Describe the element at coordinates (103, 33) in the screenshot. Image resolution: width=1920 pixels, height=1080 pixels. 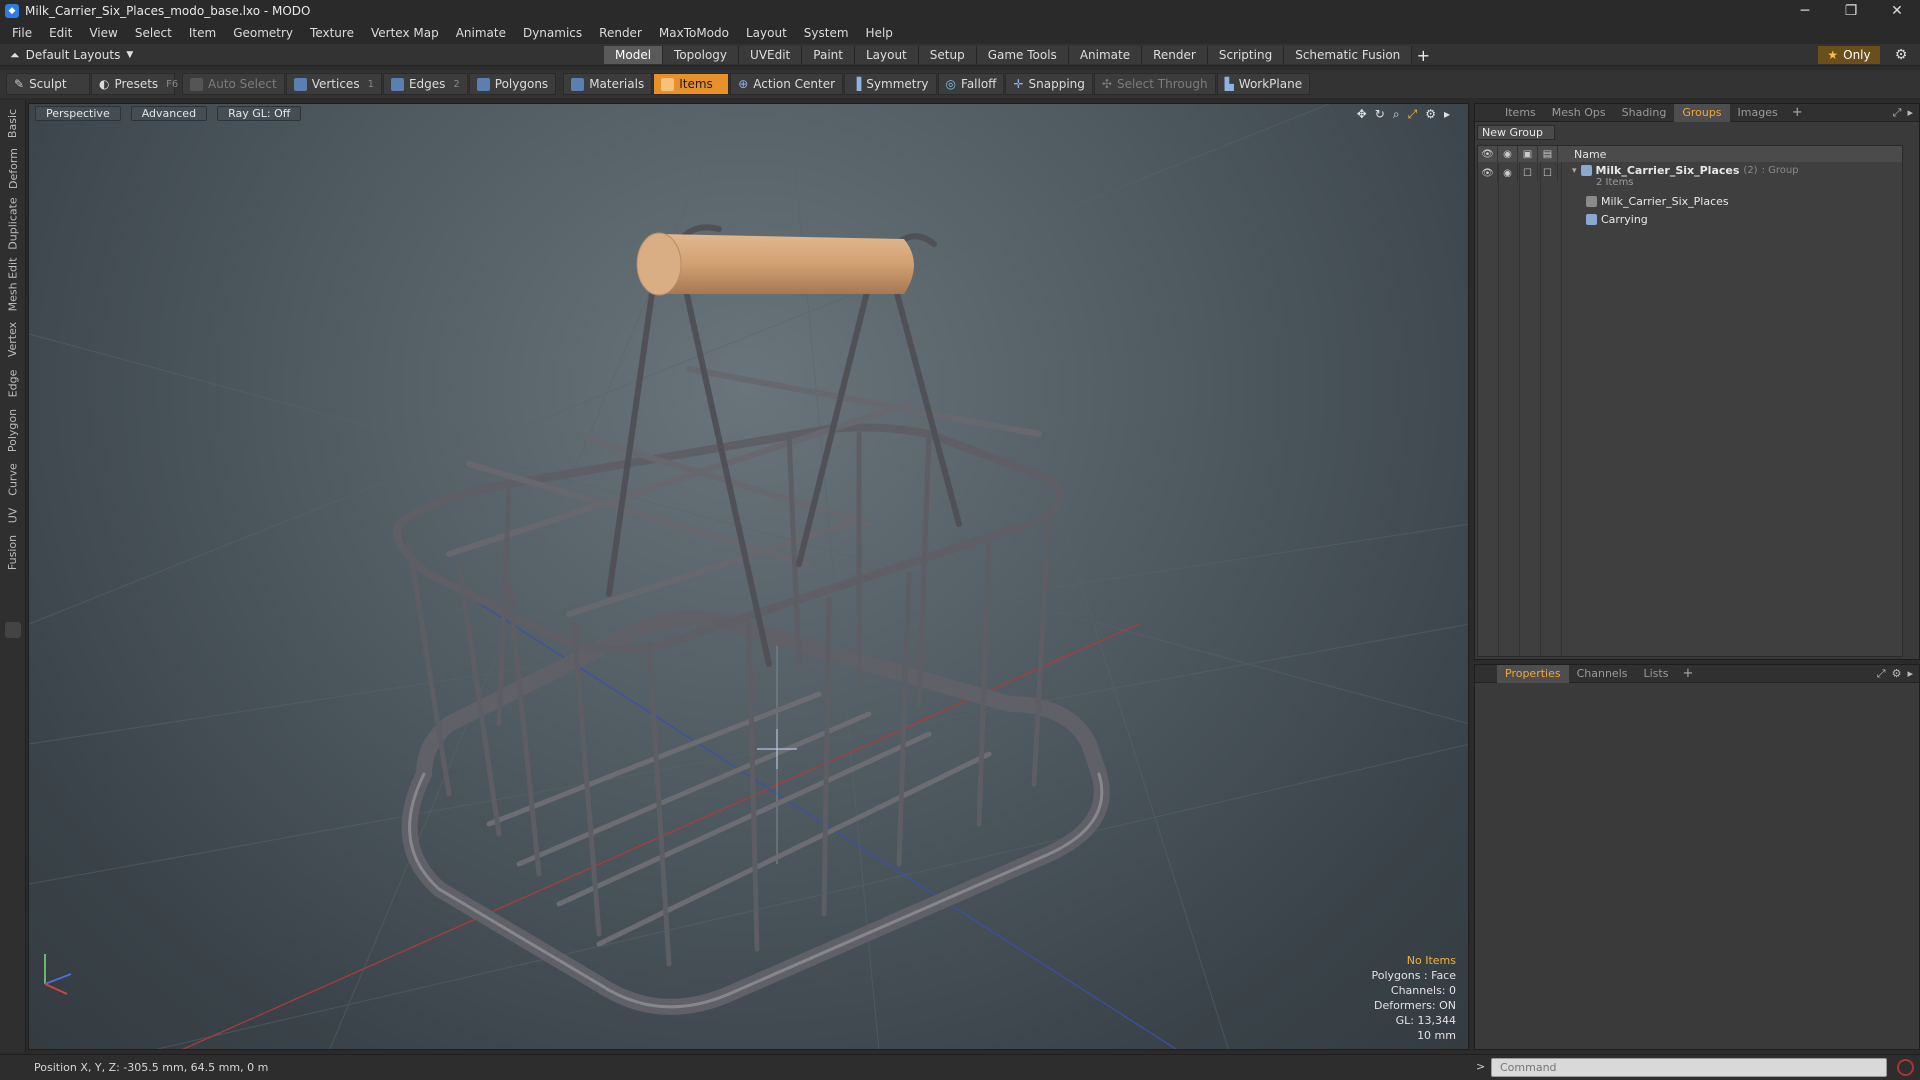
I see `menu-view: View` at that location.